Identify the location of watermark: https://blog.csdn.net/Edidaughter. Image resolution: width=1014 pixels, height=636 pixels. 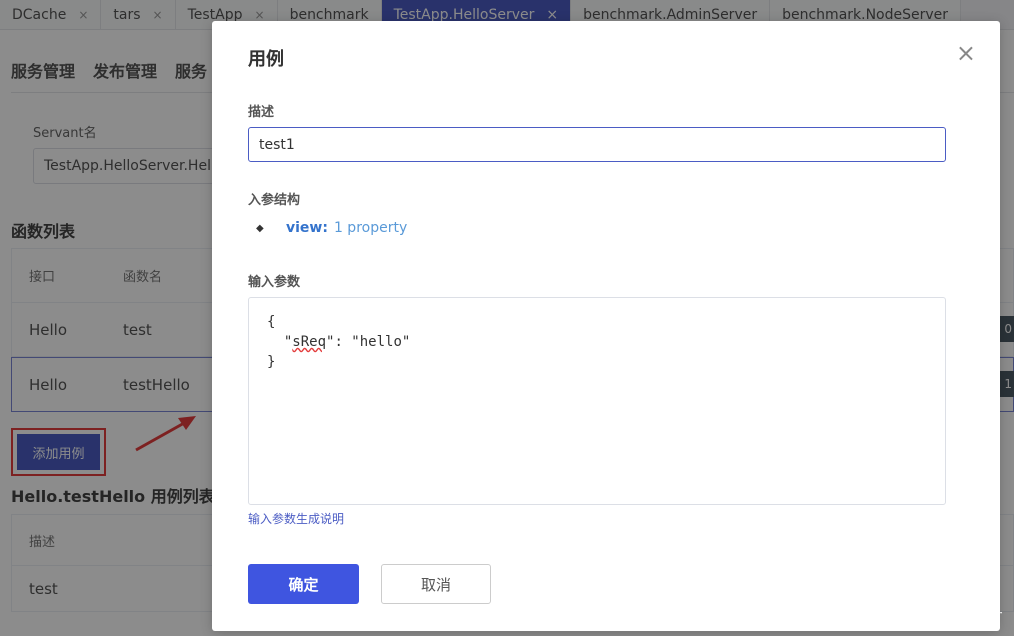
(884, 616).